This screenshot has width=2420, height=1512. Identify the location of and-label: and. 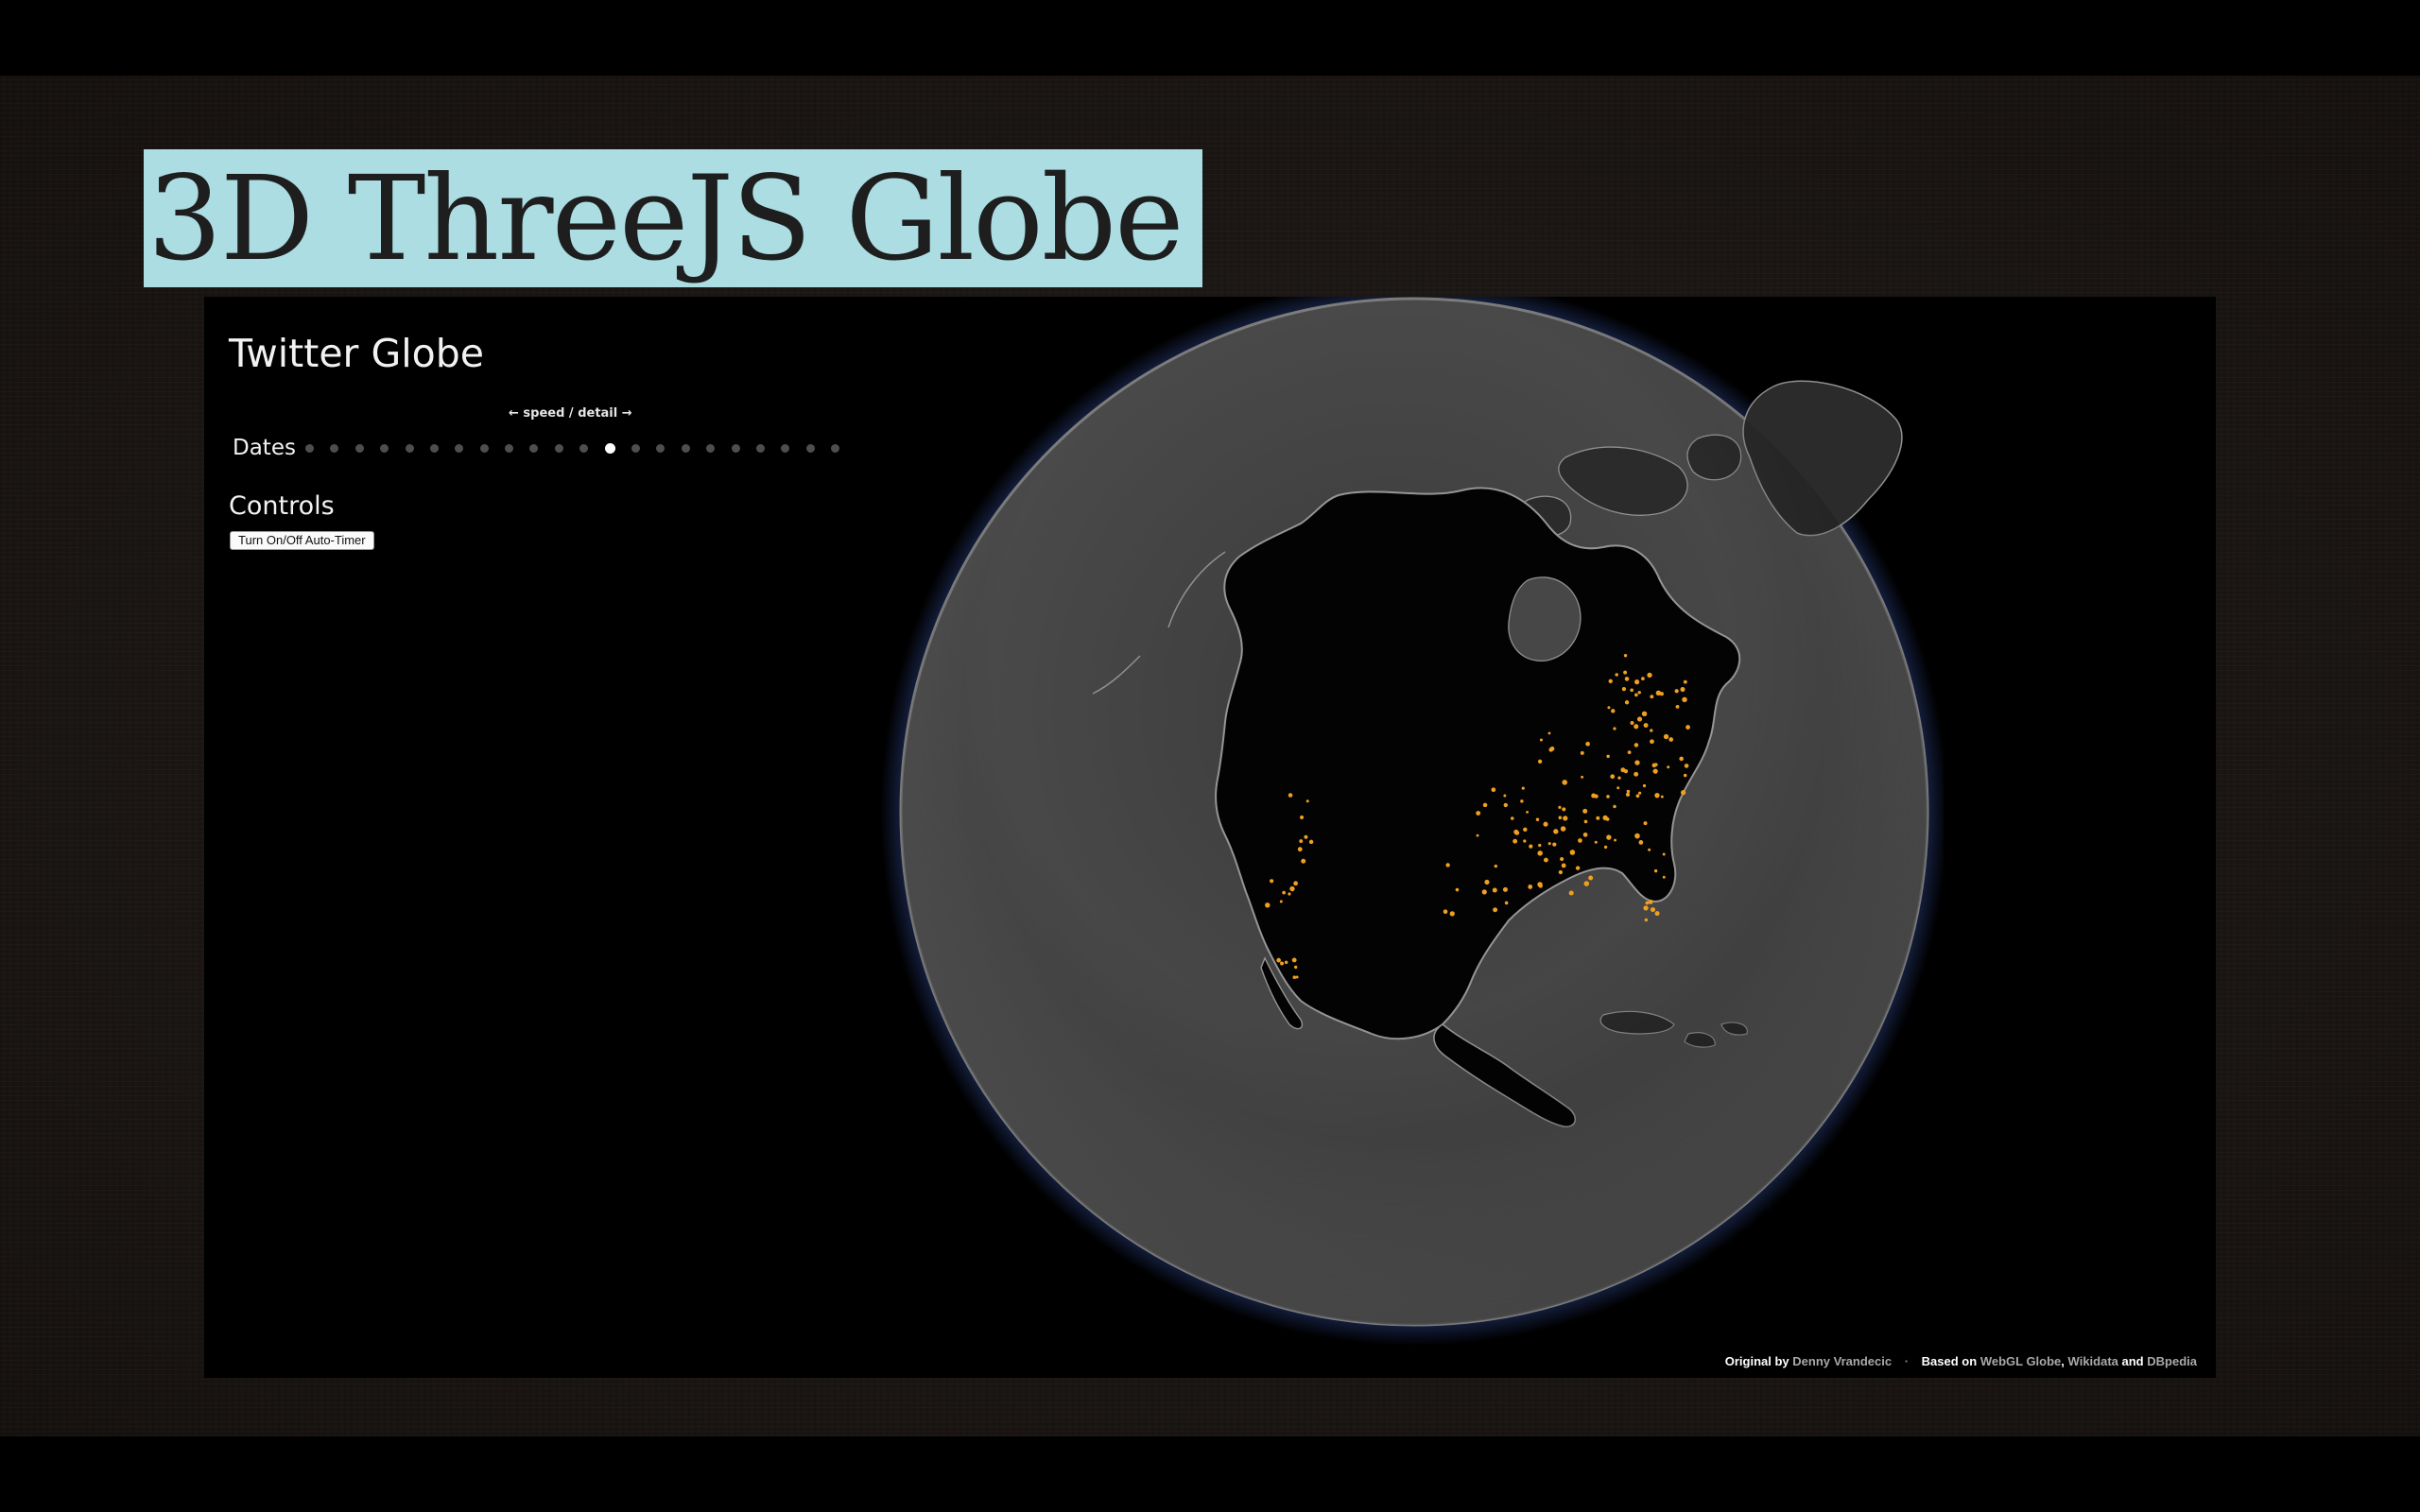
(2132, 1361).